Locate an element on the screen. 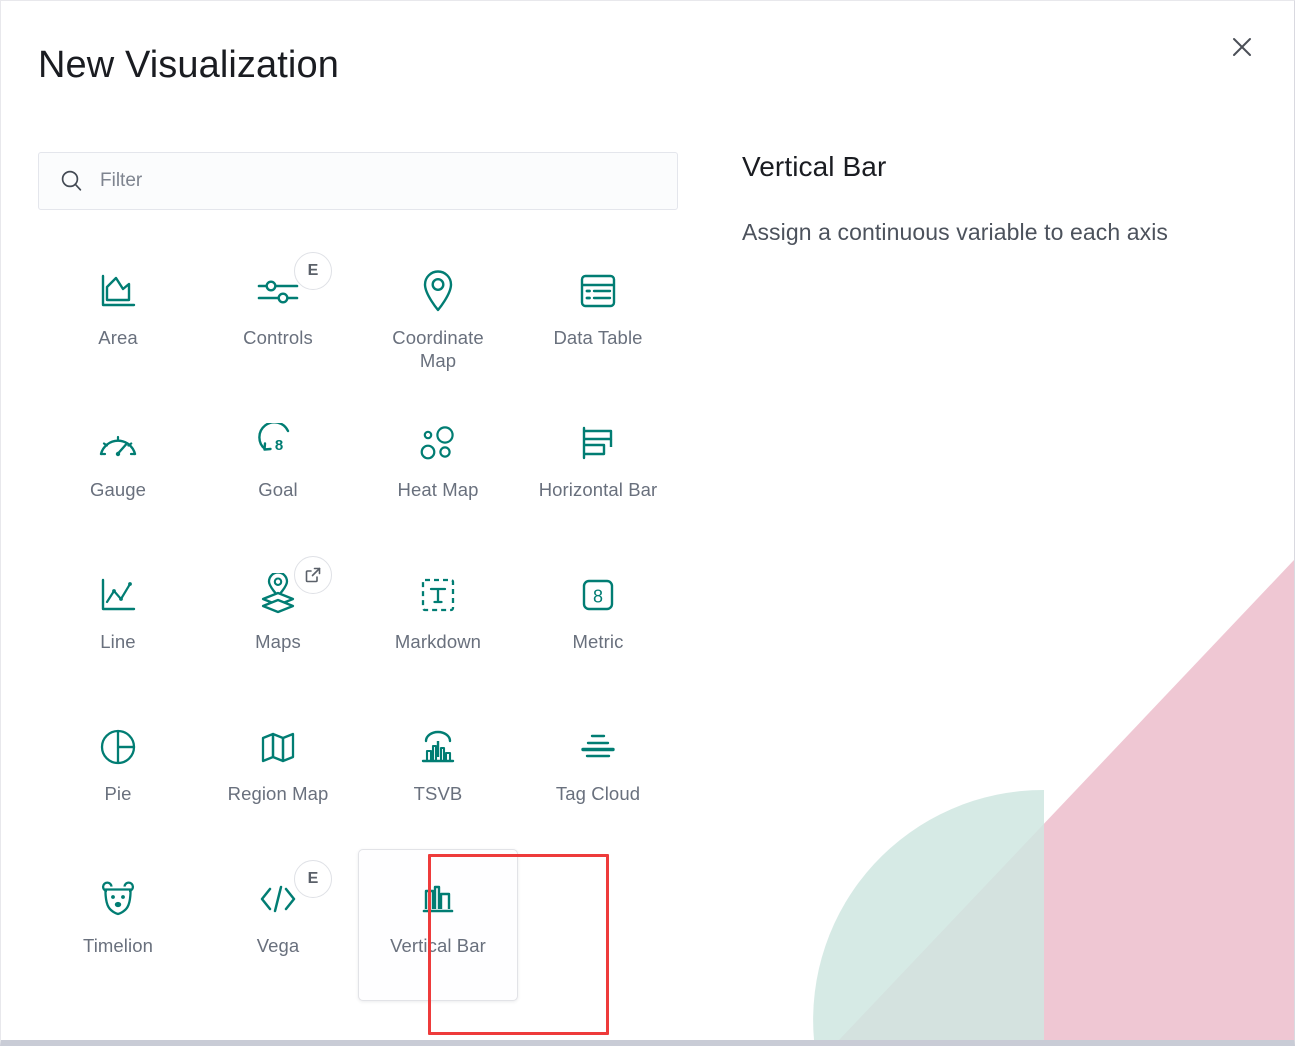 This screenshot has width=1295, height=1046. code-brackets-icon is located at coordinates (278, 899).